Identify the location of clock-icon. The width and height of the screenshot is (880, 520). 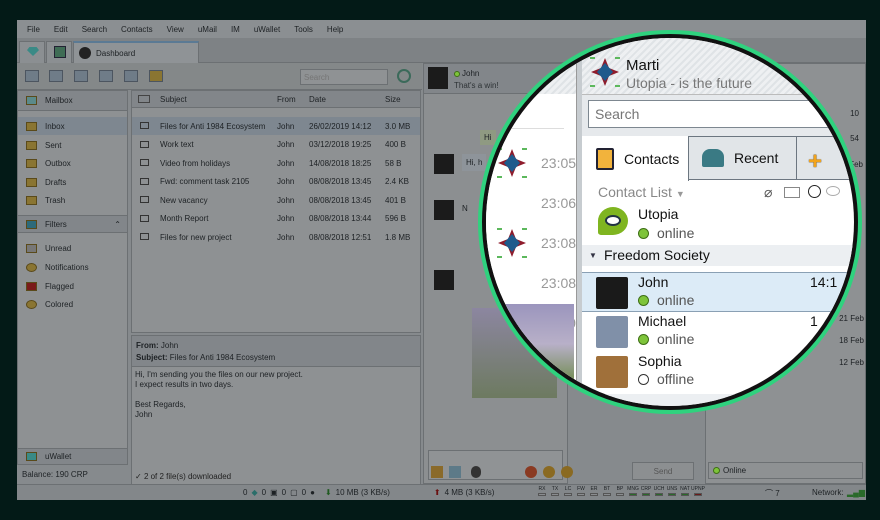
(814, 191).